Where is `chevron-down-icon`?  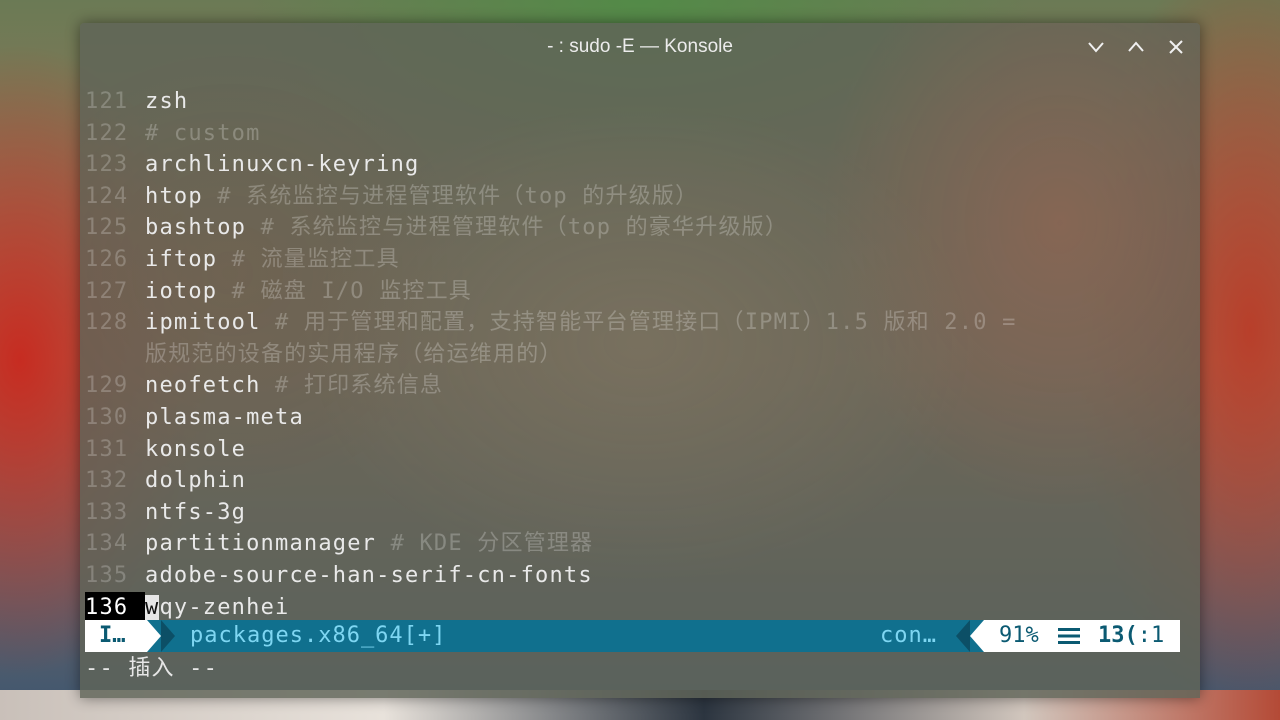 chevron-down-icon is located at coordinates (1096, 47).